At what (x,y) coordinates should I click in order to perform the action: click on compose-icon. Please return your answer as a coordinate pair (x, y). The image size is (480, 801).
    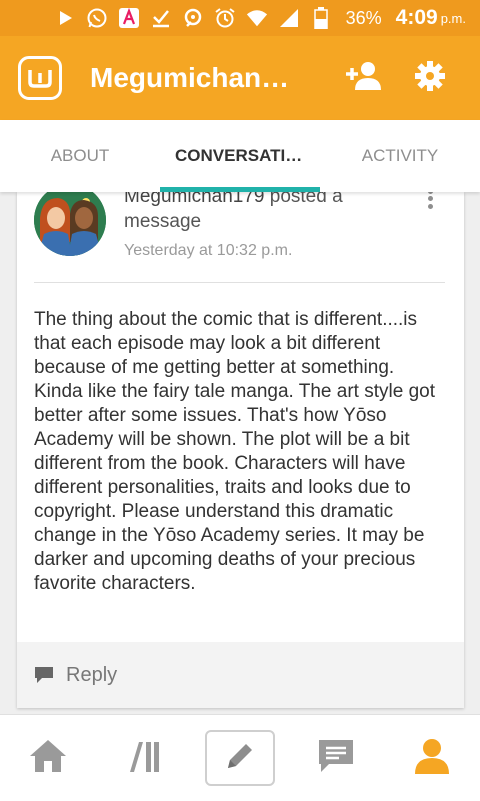
    Looking at the image, I should click on (240, 758).